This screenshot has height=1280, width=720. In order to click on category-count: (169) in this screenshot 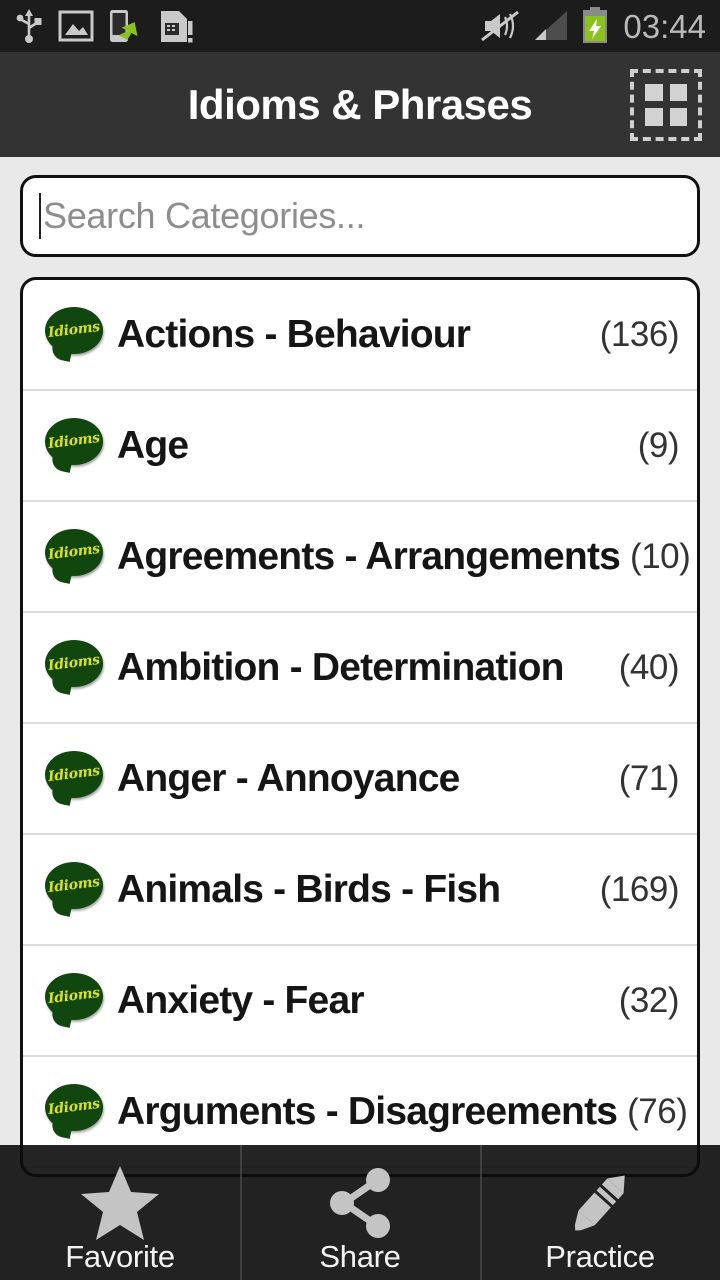, I will do `click(639, 889)`.